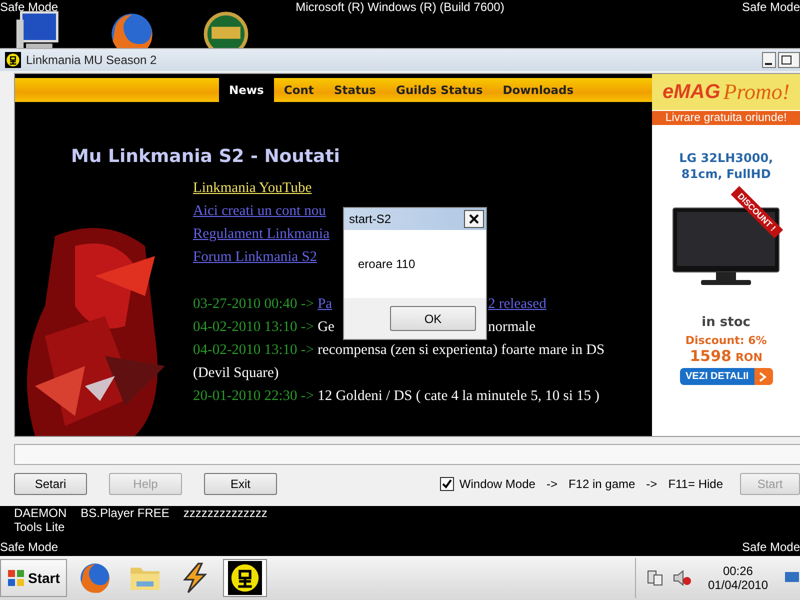 The height and width of the screenshot is (600, 800). What do you see at coordinates (695, 484) in the screenshot?
I see `hint-text: F11= Hide` at bounding box center [695, 484].